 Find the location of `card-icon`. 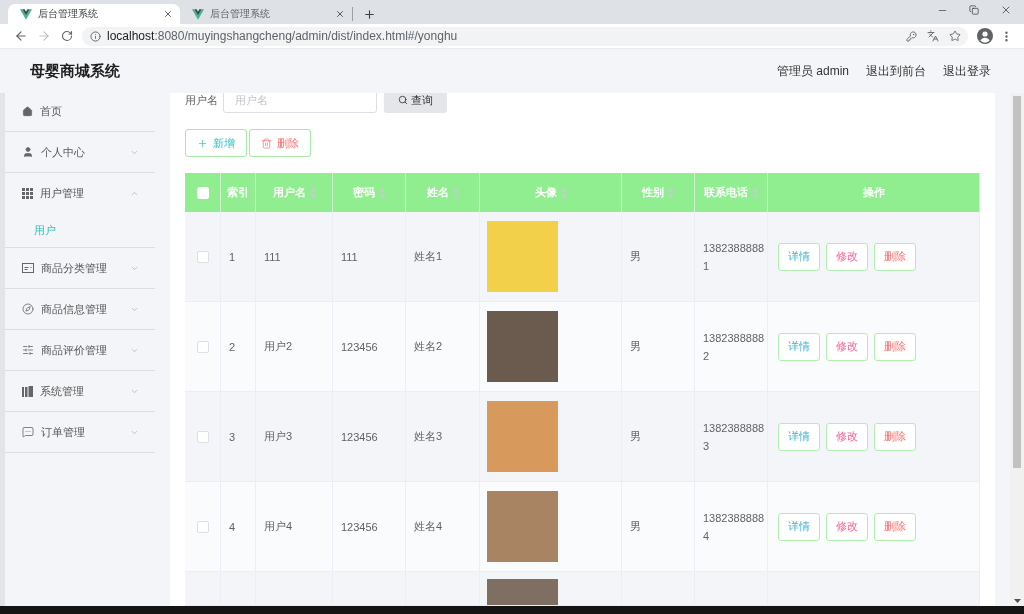

card-icon is located at coordinates (28, 268).